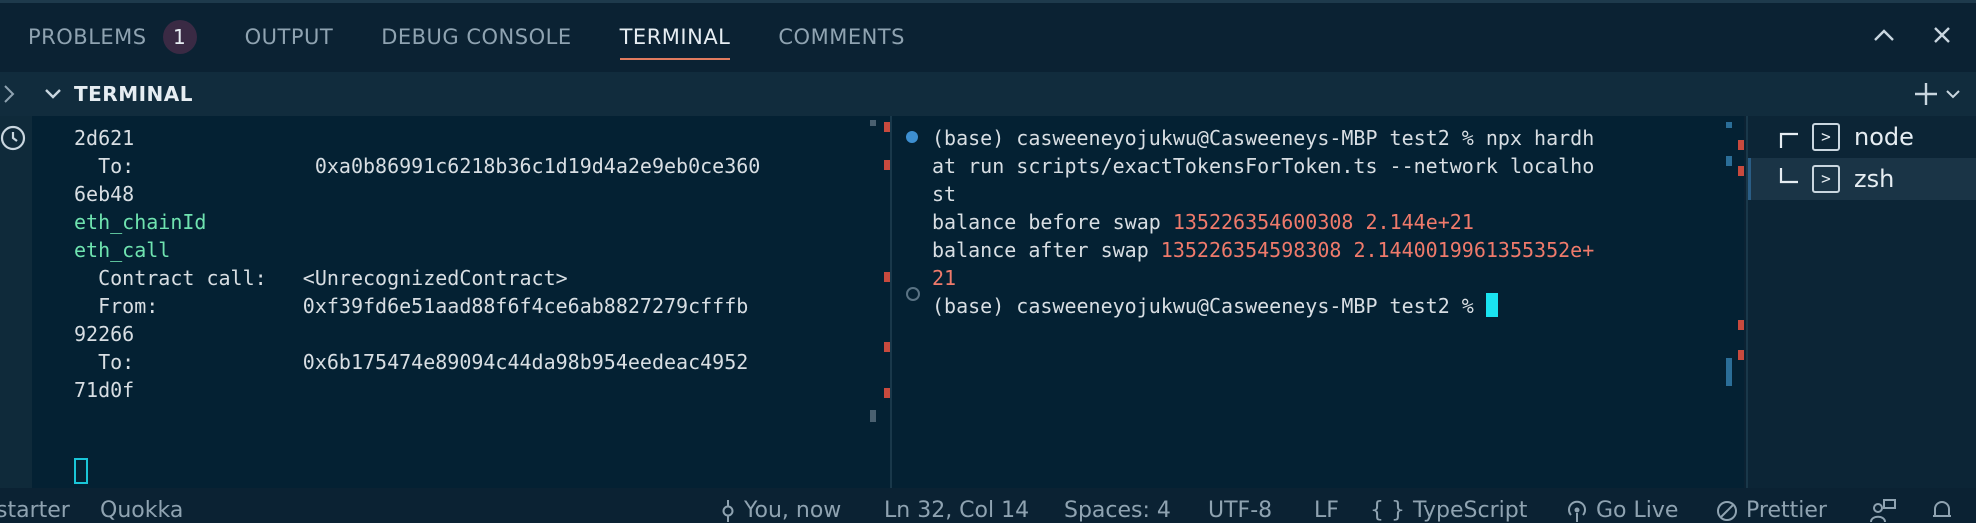 The height and width of the screenshot is (523, 1976). What do you see at coordinates (1786, 510) in the screenshot?
I see `prettier-text: Prettier` at bounding box center [1786, 510].